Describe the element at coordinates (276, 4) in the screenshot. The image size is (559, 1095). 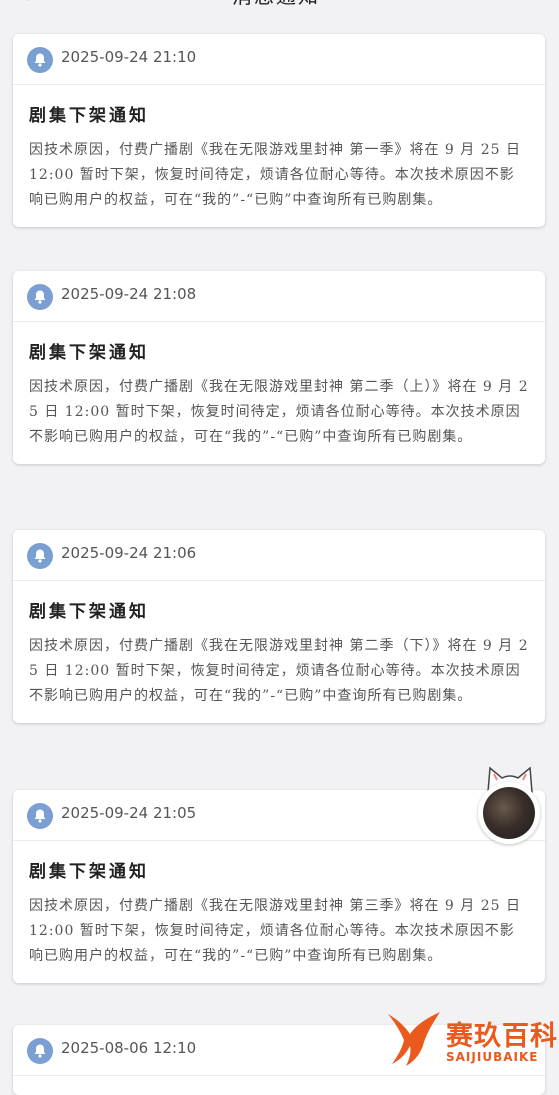
I see `page-title: 消息通知` at that location.